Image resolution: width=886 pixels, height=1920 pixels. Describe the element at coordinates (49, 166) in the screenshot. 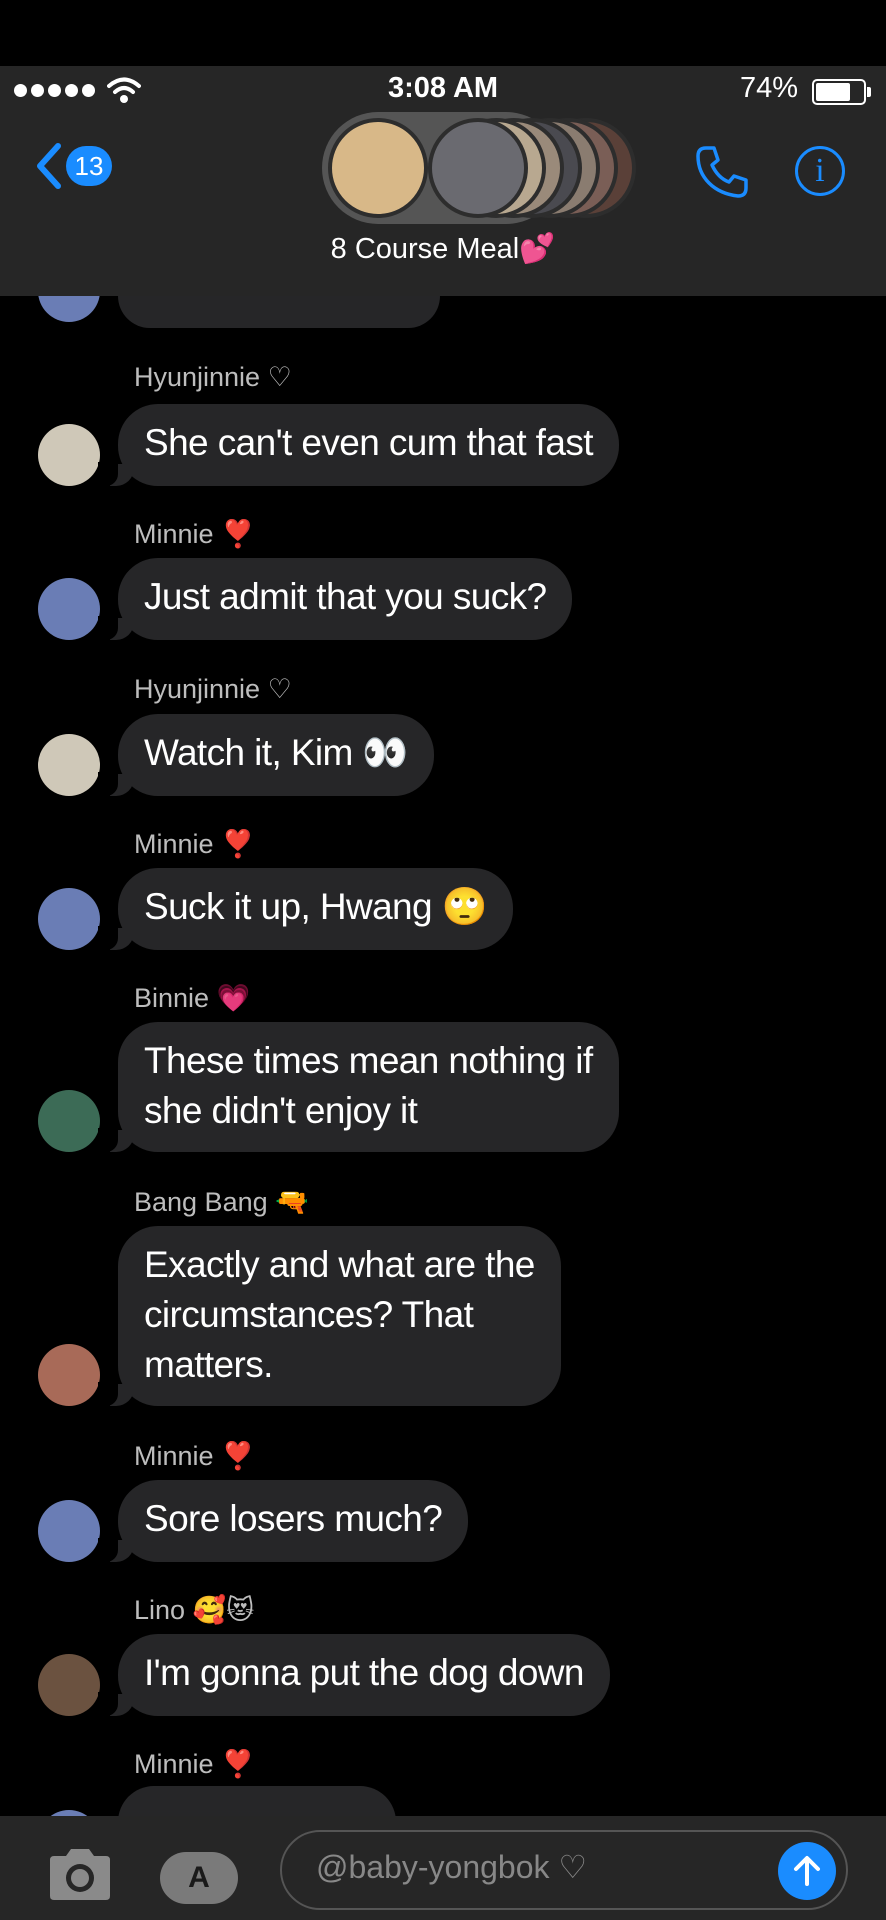

I see `back-chevron-icon` at that location.